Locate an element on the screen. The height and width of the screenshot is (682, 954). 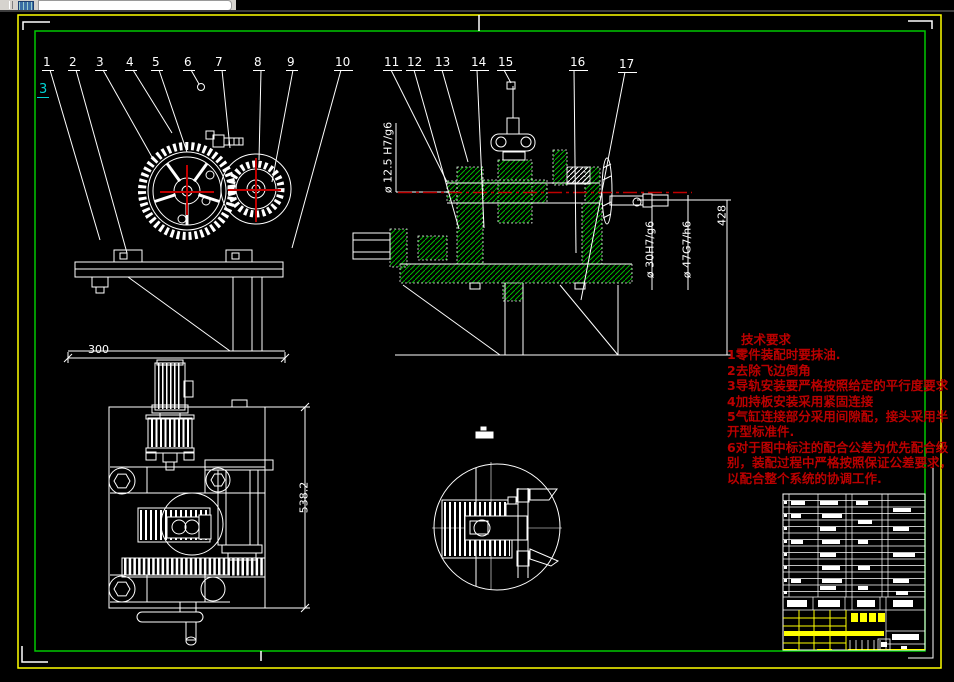
callout-11: 11 is located at coordinates (393, 63).